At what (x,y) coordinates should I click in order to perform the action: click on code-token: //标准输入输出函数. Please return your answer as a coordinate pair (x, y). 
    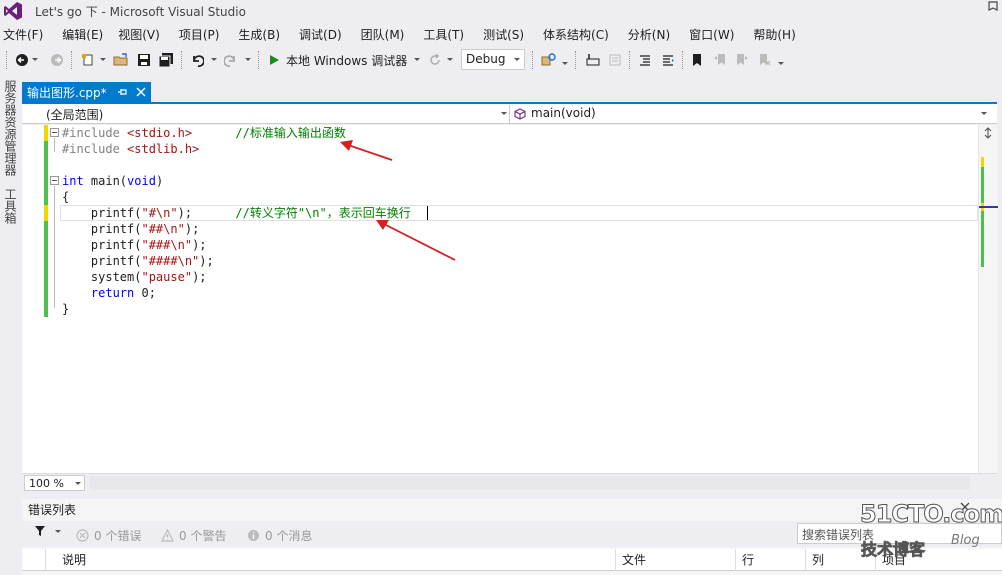
    Looking at the image, I should click on (290, 133).